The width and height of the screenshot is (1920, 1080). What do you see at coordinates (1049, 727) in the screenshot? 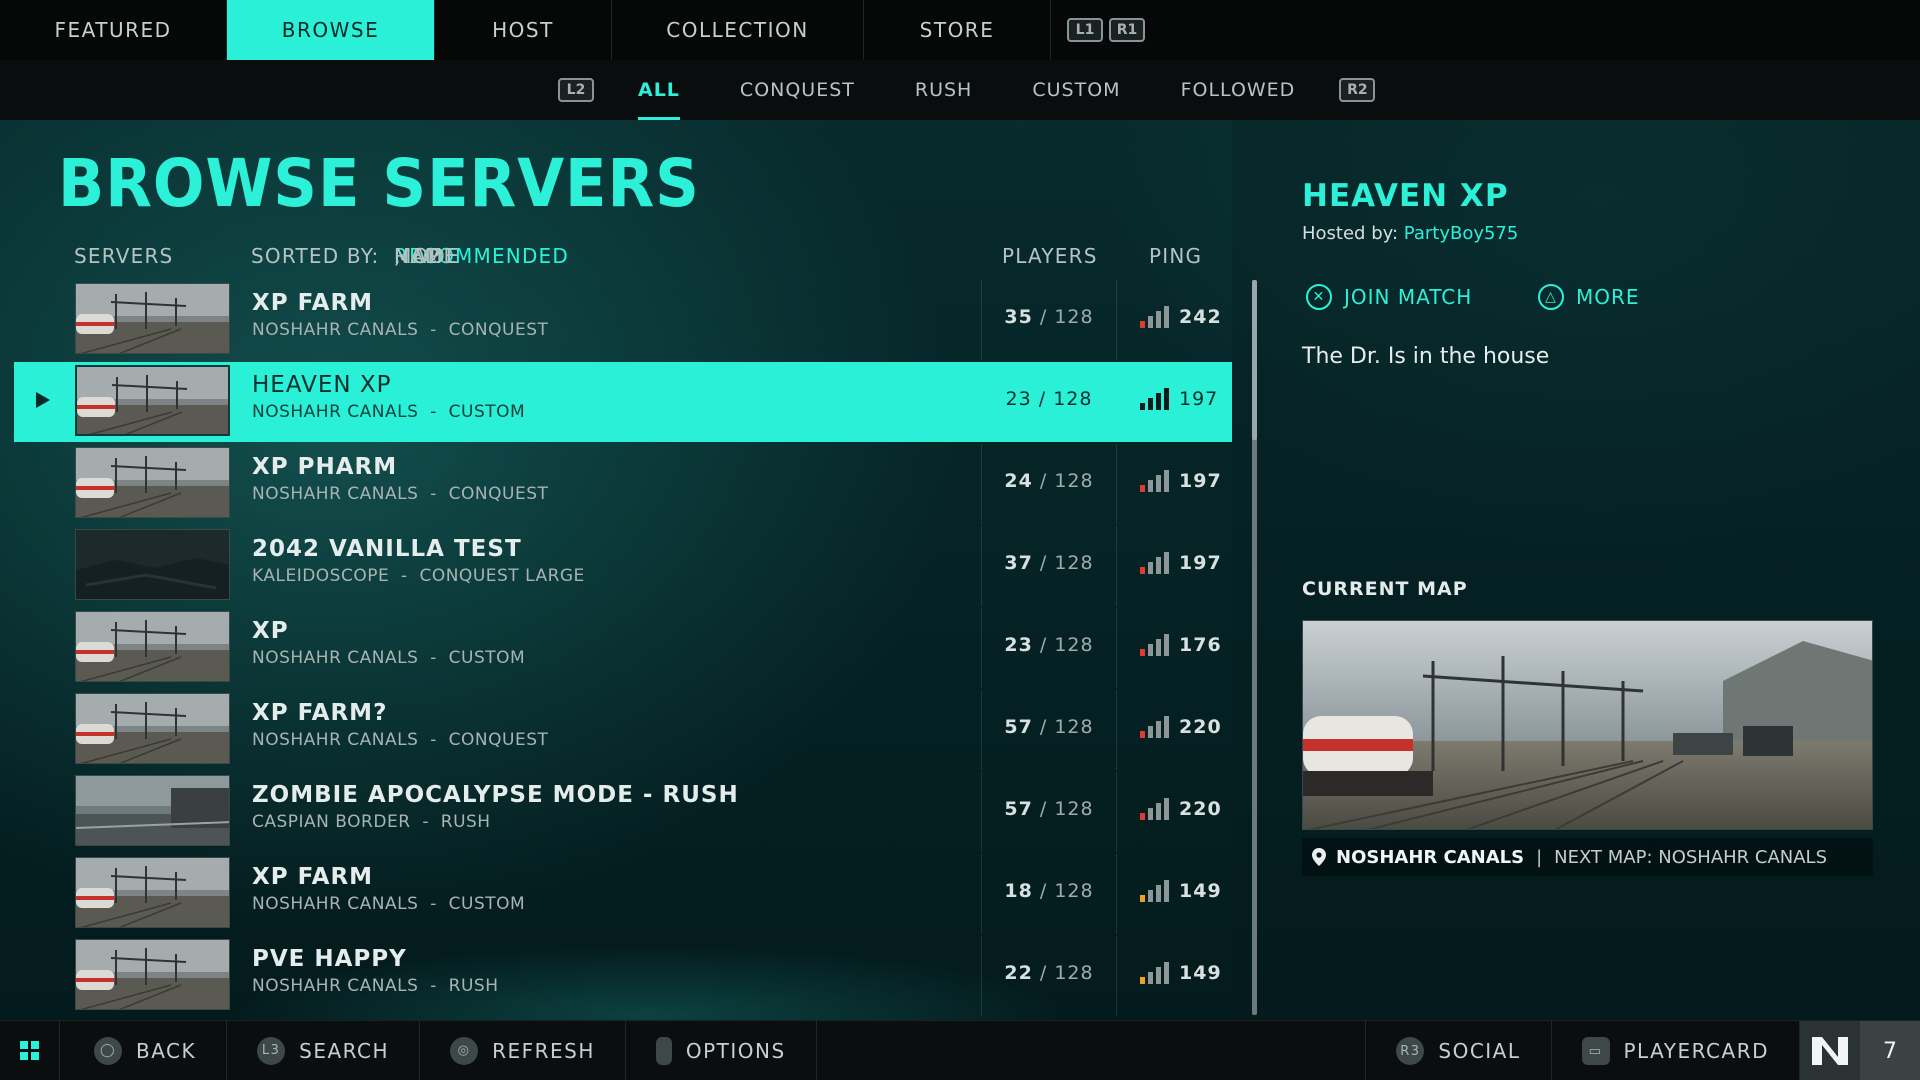
I see `player-count: 57 / 128` at bounding box center [1049, 727].